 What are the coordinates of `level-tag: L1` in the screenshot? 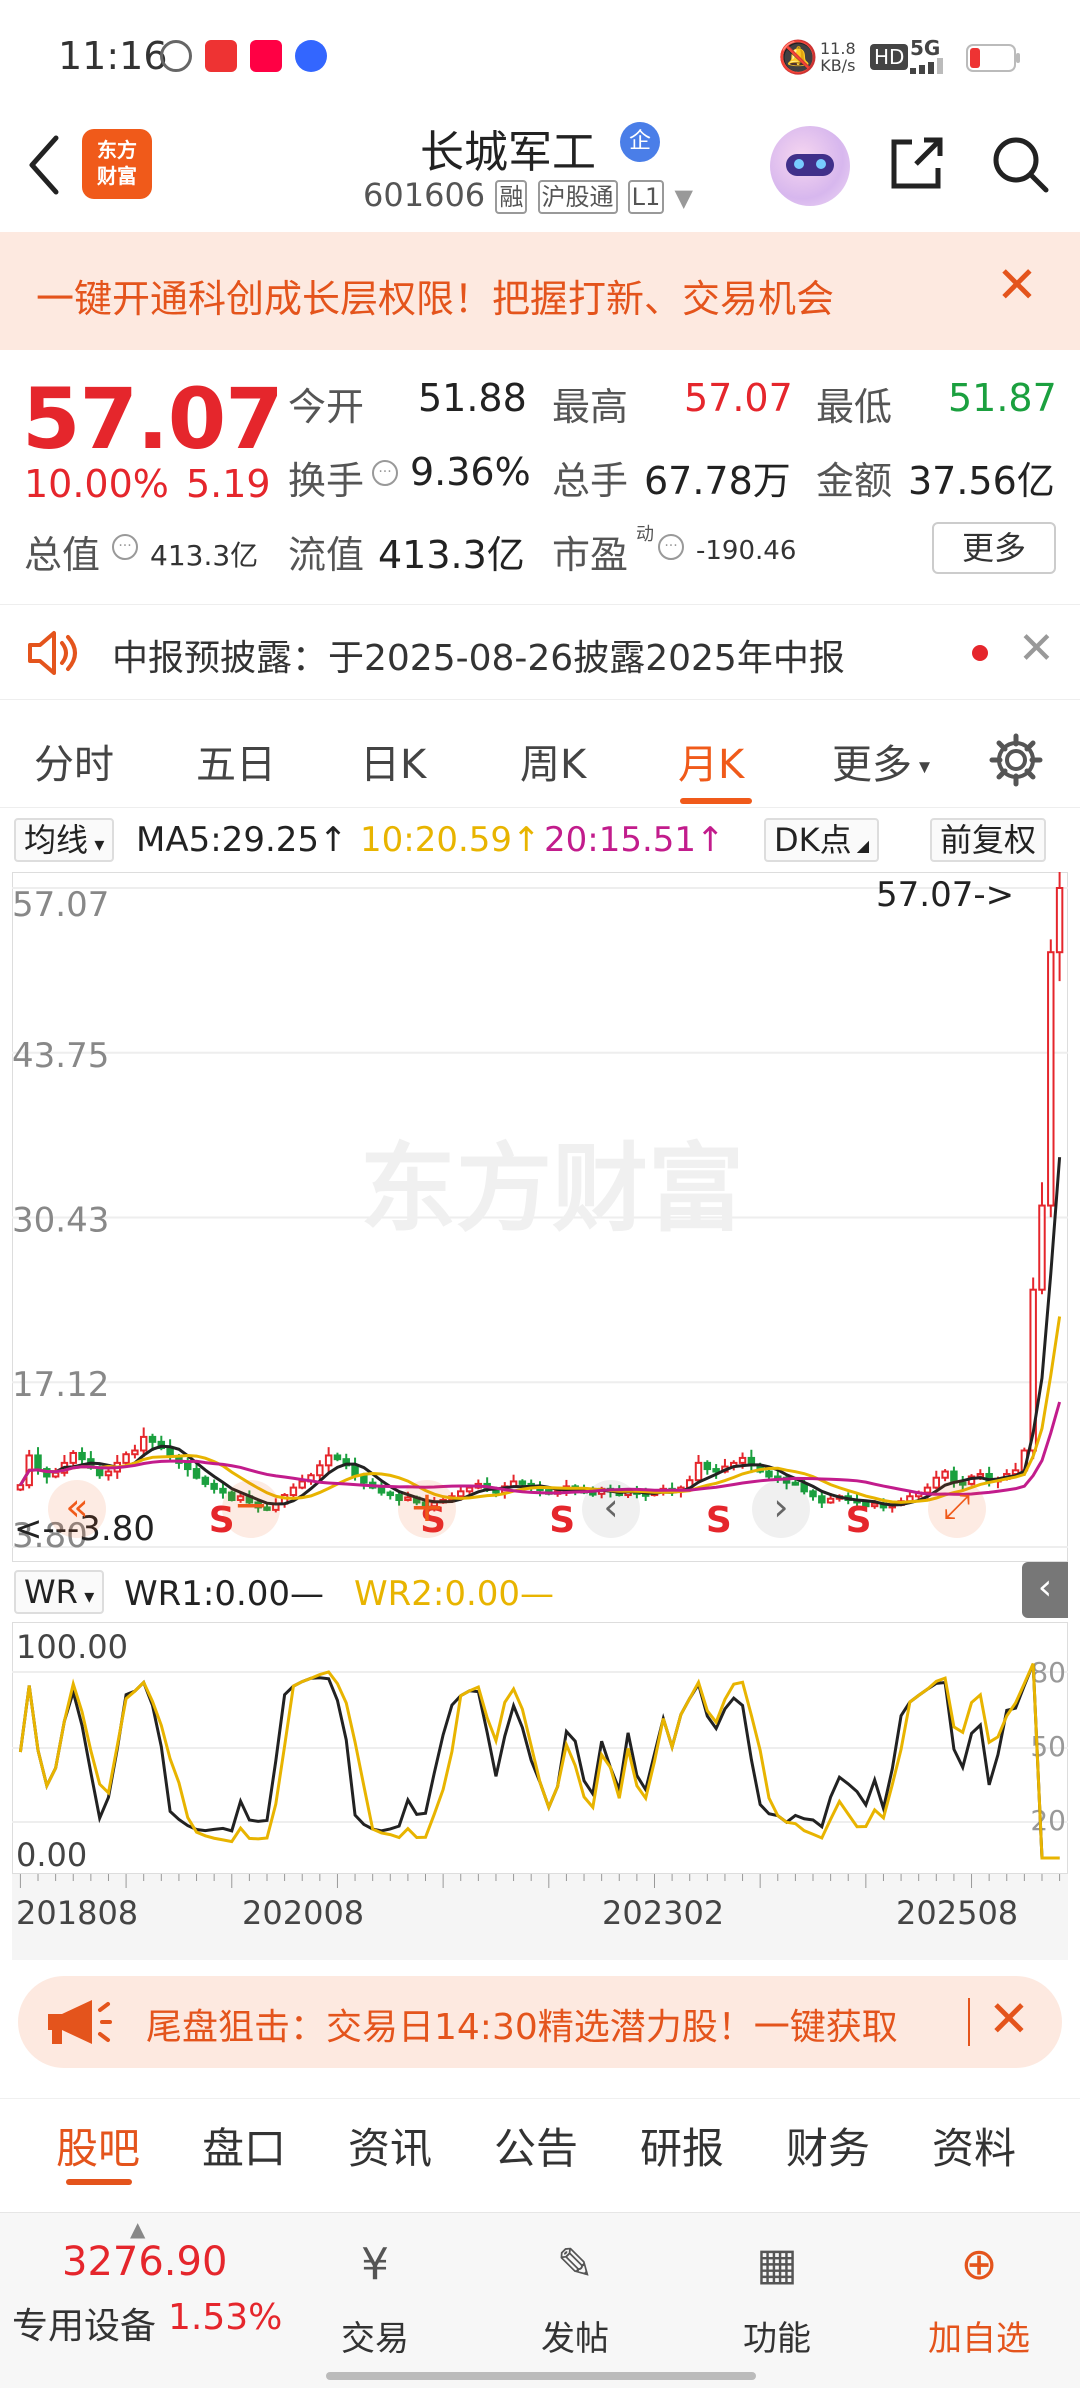 It's located at (646, 197).